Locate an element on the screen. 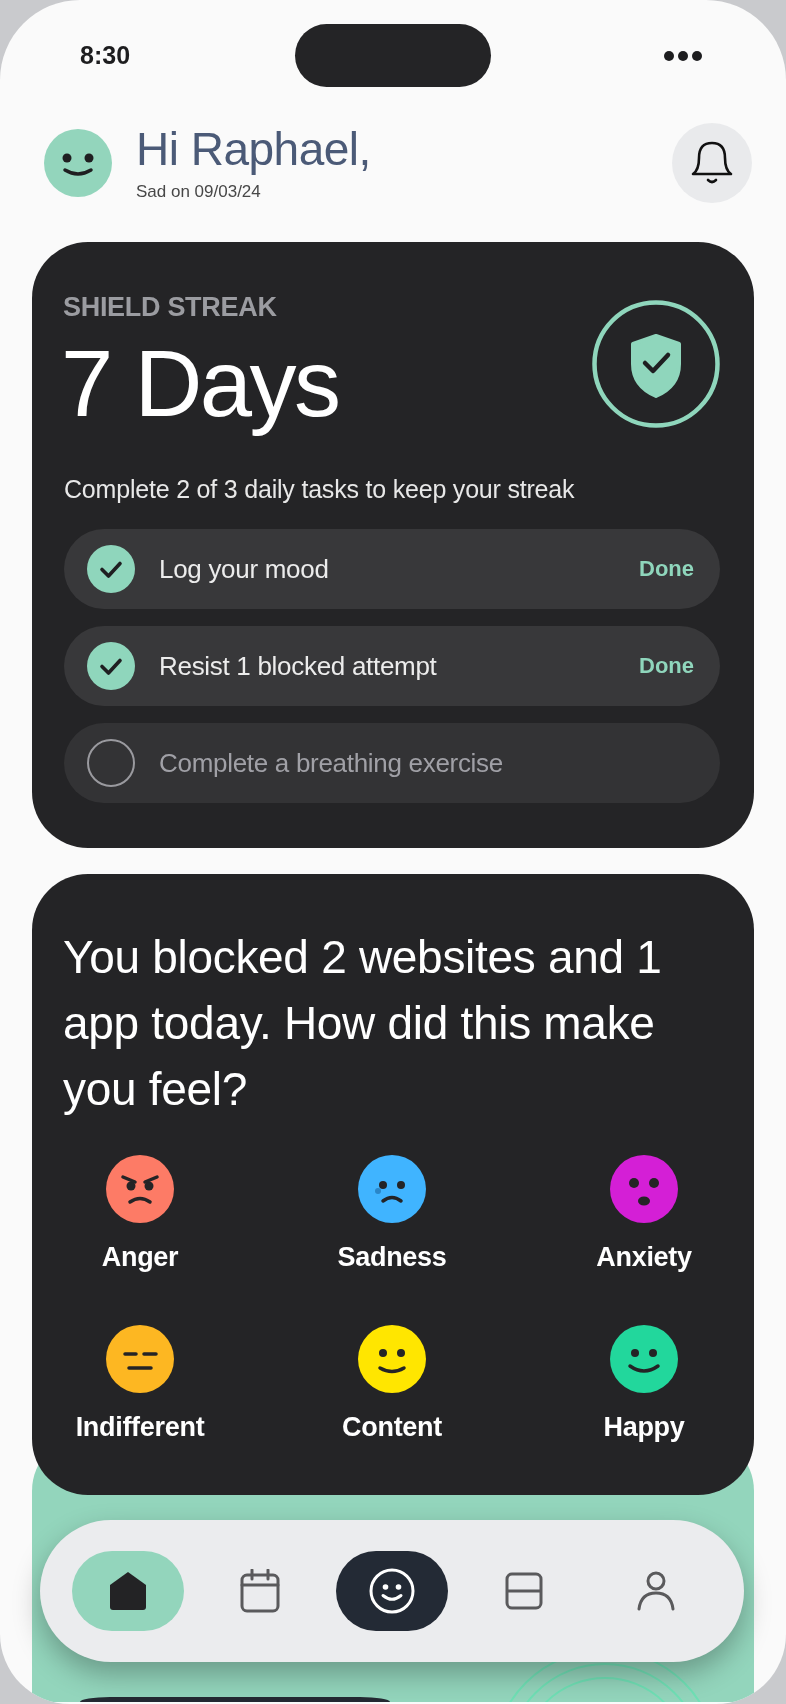 Image resolution: width=786 pixels, height=1704 pixels. greeting-title: Hi Raphael, is located at coordinates (253, 149).